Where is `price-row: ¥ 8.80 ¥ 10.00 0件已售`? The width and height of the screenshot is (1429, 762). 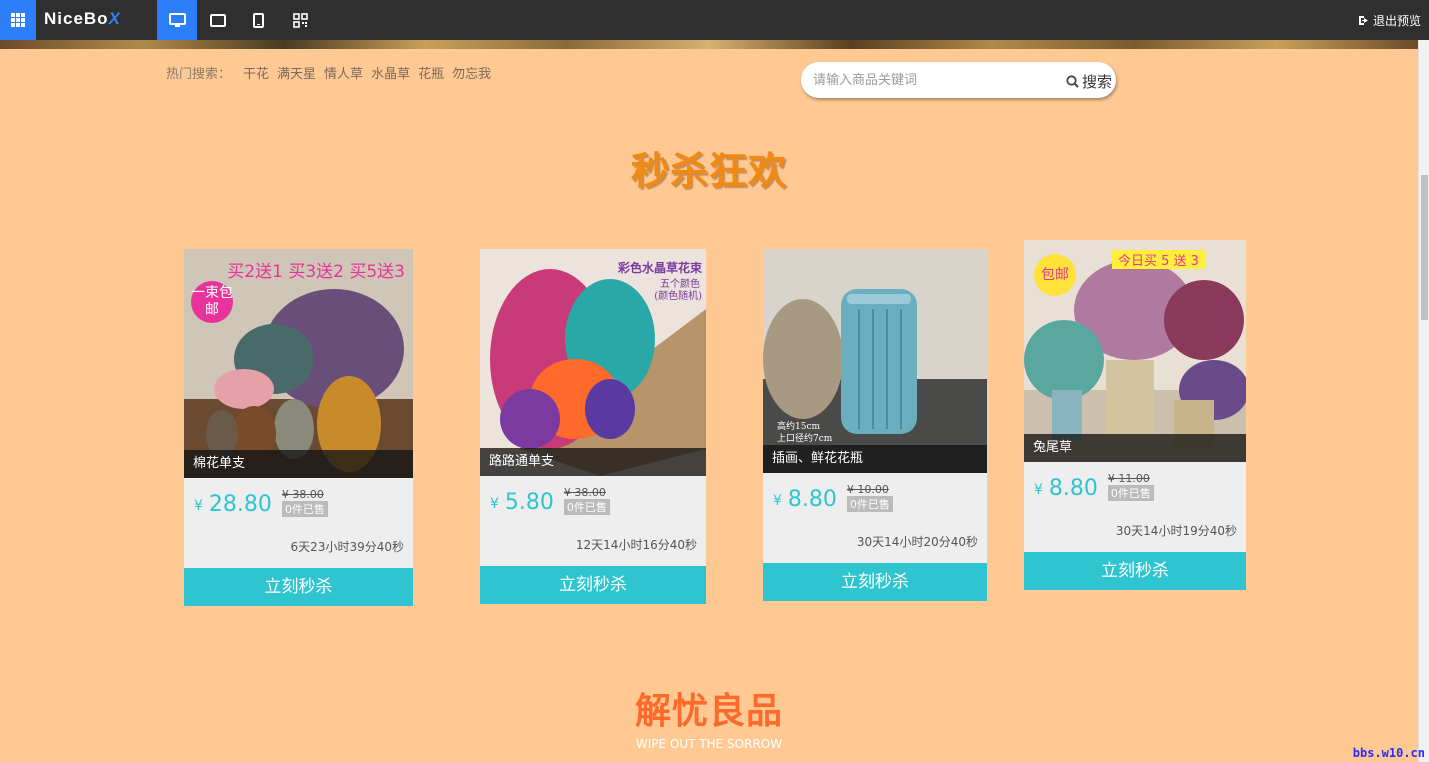
price-row: ¥ 8.80 ¥ 10.00 0件已售 is located at coordinates (833, 497).